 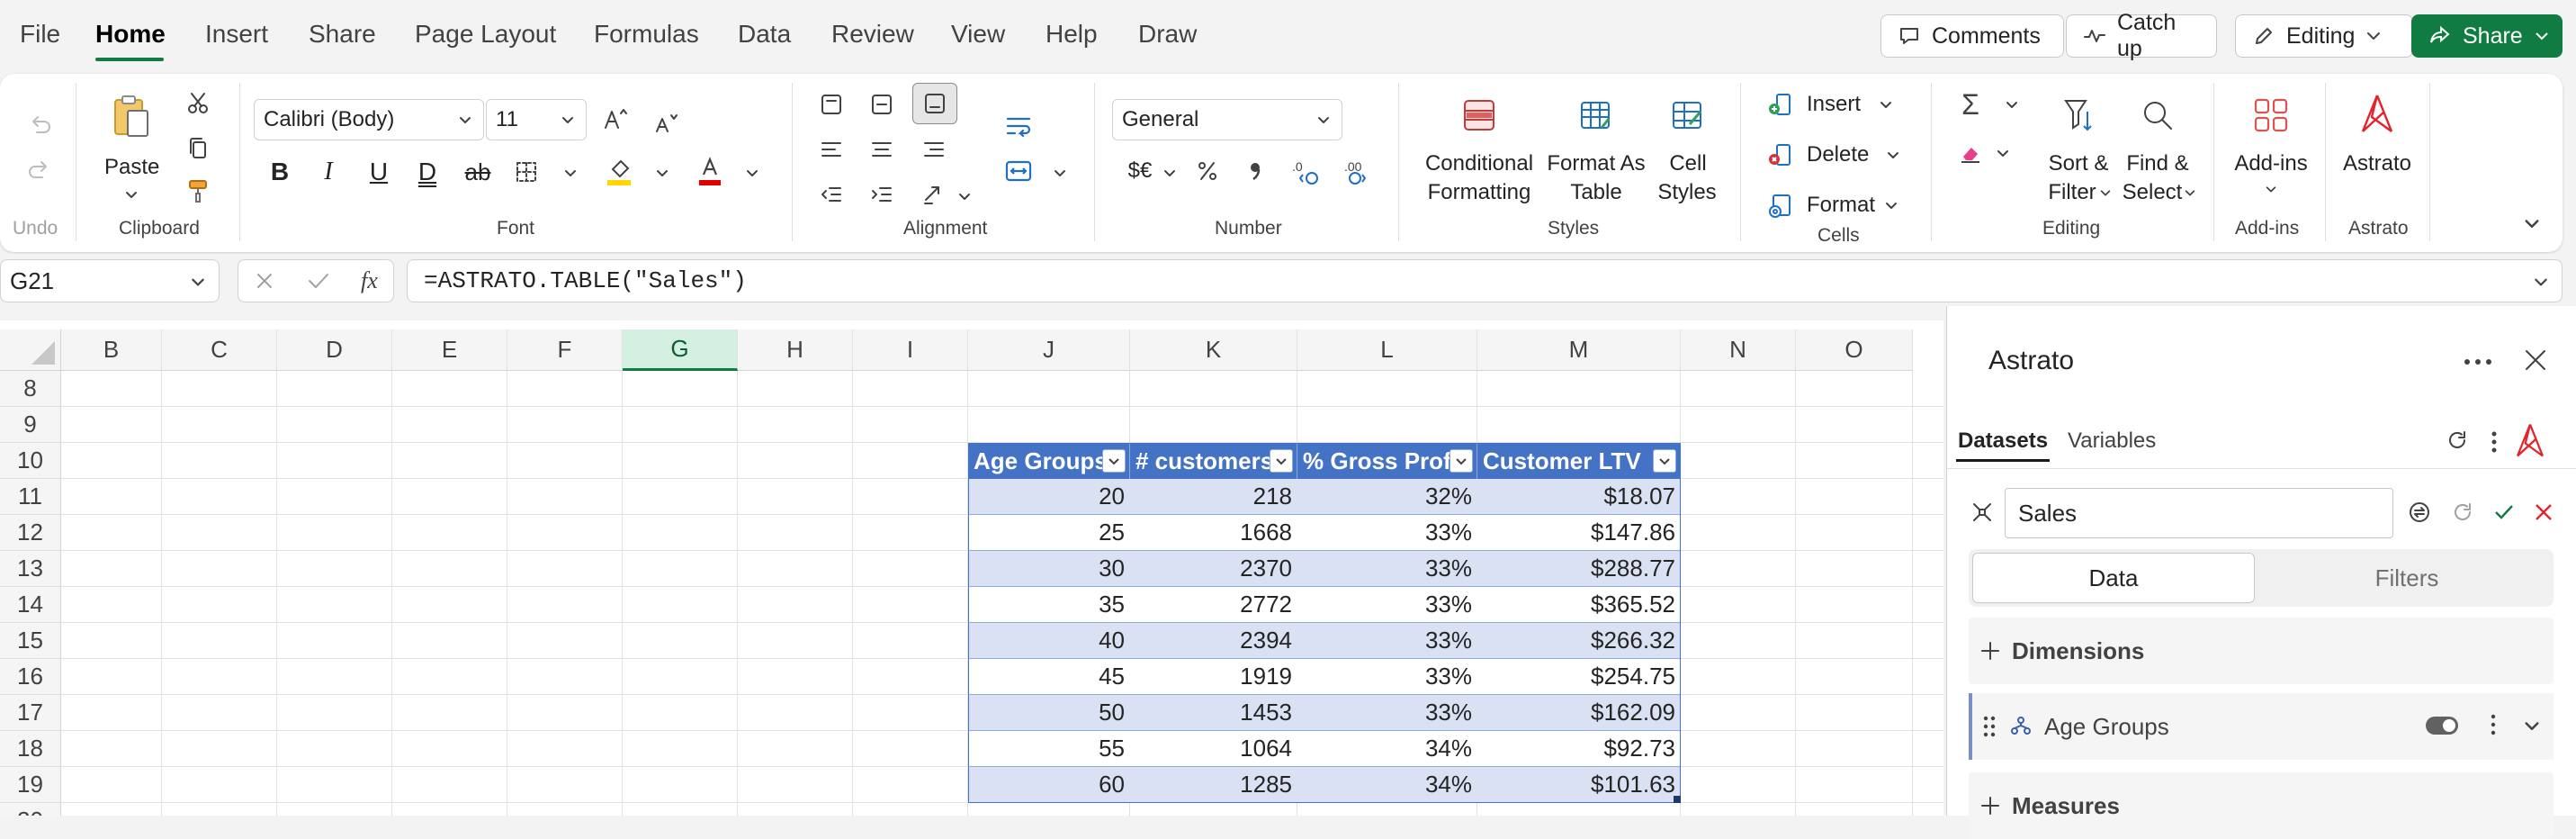 I want to click on font-color-icon, so click(x=710, y=171).